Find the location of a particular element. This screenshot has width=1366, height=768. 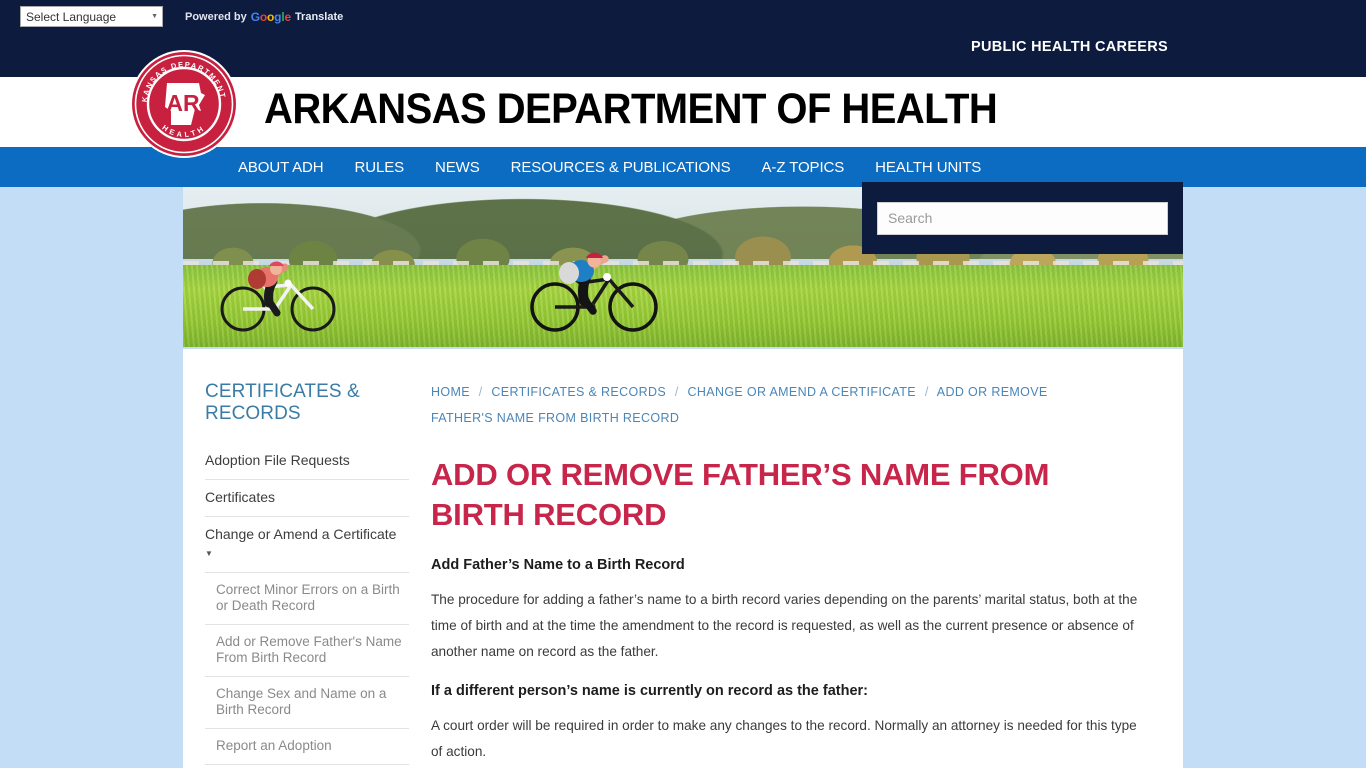

page-title: ARKANSAS DEPARTMENT OF HEALTH is located at coordinates (631, 109).